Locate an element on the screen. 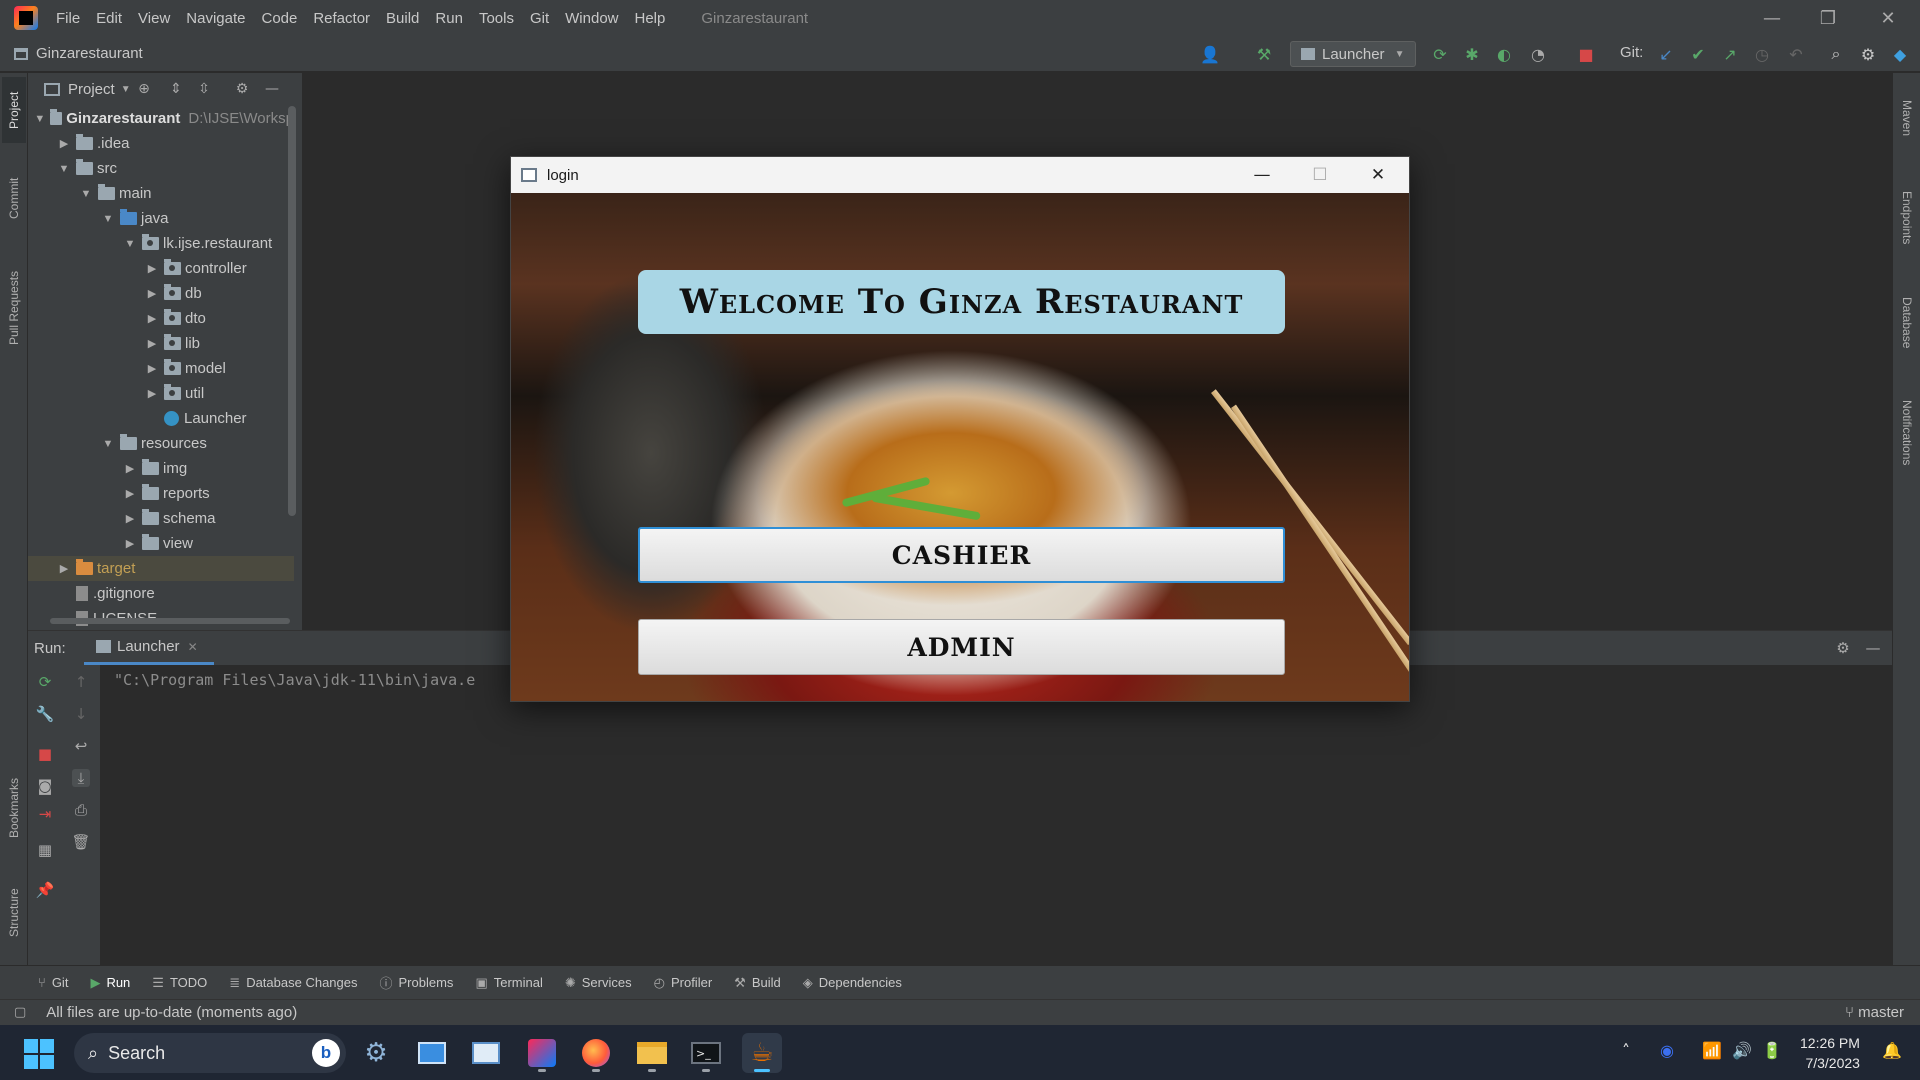 This screenshot has height=1080, width=1920. menu-window: Window is located at coordinates (591, 18).